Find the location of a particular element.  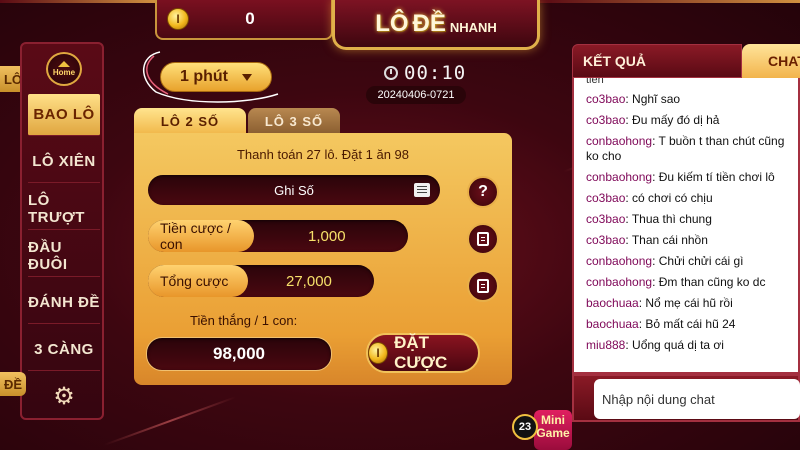

stake-label: Tiền cược / con is located at coordinates (201, 236).